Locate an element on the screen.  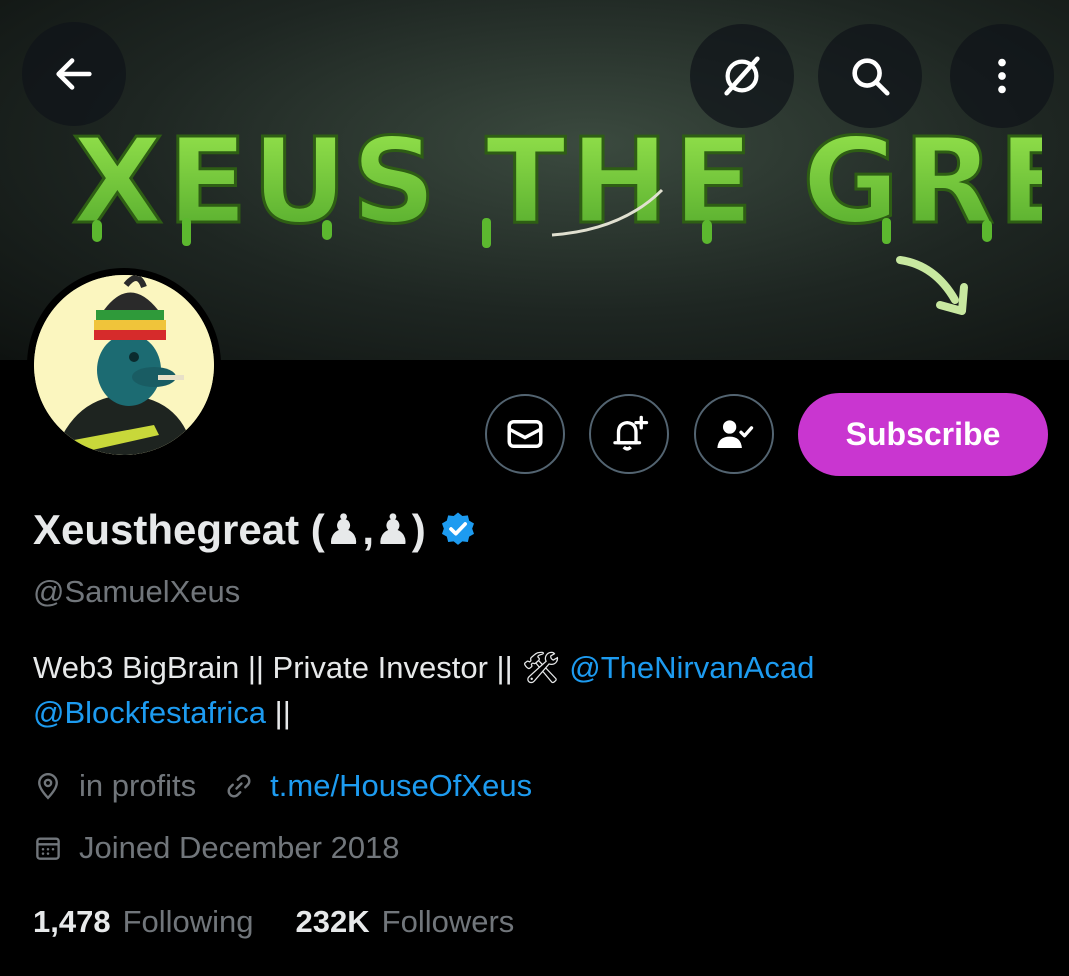
profile-handle: @SamuelXeus is located at coordinates (137, 591).